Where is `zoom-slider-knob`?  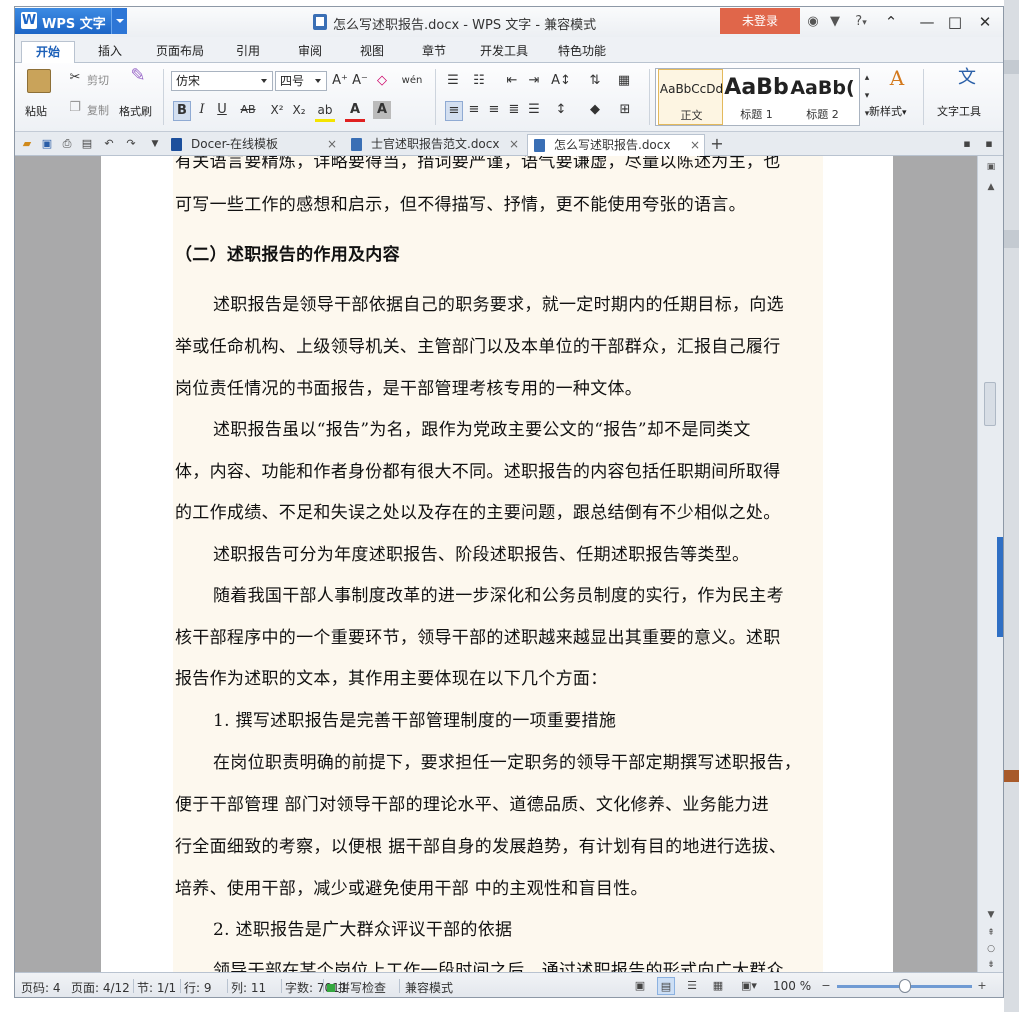
zoom-slider-knob is located at coordinates (905, 986).